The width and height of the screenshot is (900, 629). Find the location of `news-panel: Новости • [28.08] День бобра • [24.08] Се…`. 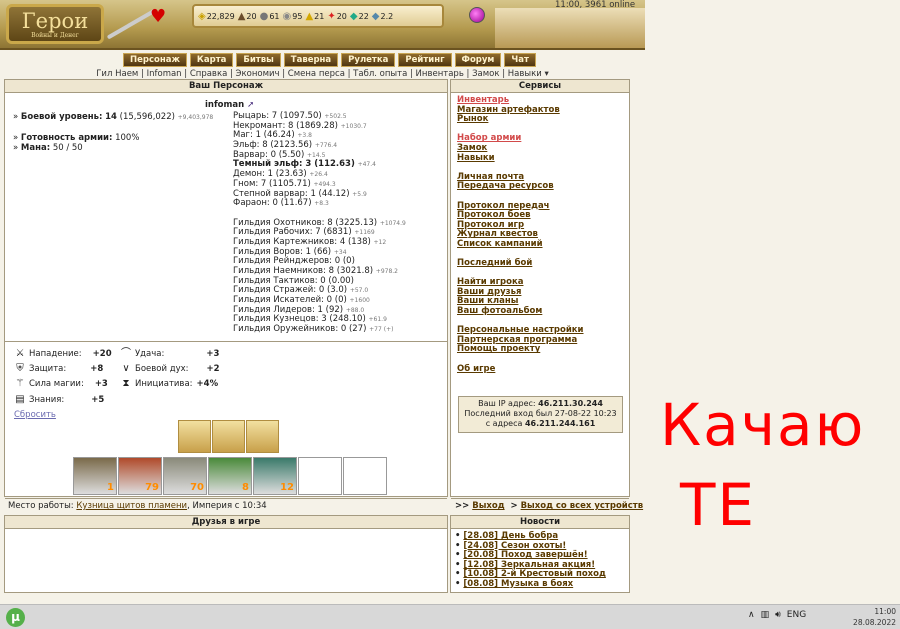

news-panel: Новости • [28.08] День бобра • [24.08] Се… is located at coordinates (540, 554).